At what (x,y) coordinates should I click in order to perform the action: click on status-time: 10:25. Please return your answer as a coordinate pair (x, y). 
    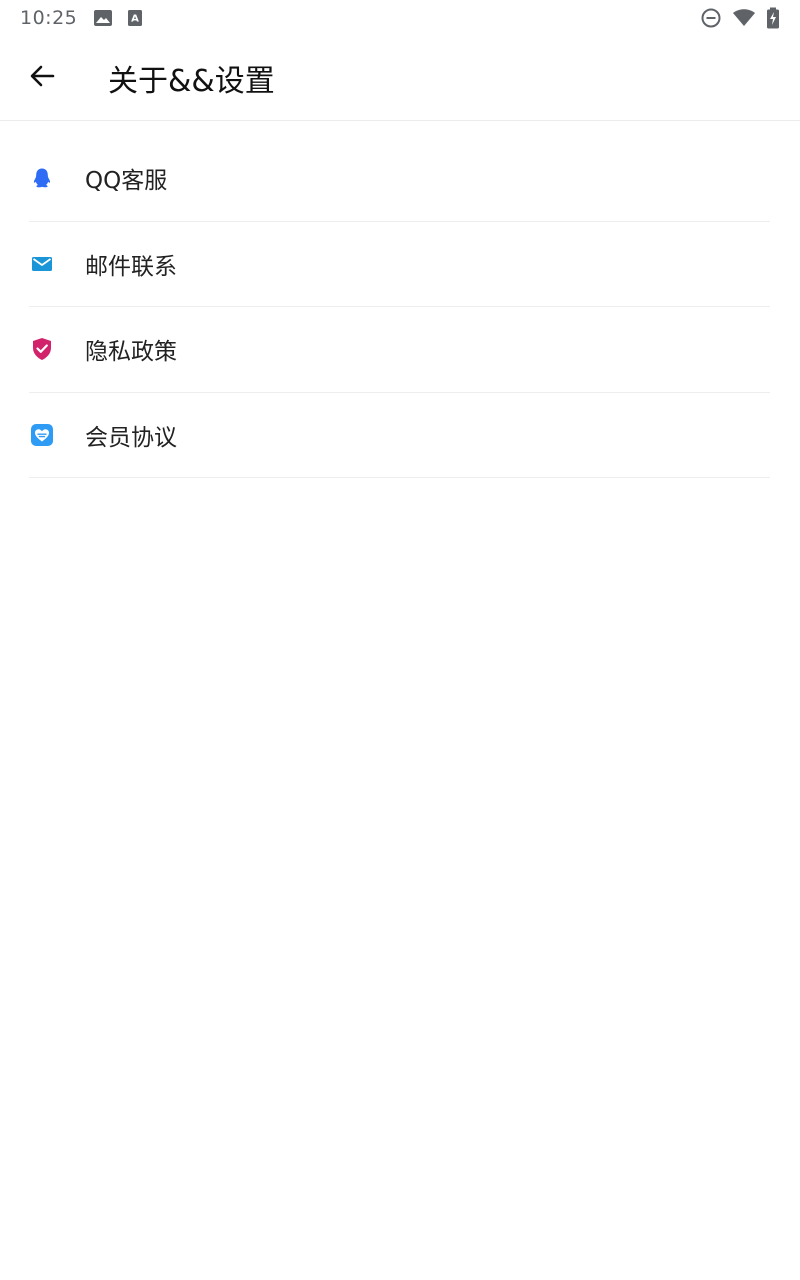
    Looking at the image, I should click on (49, 18).